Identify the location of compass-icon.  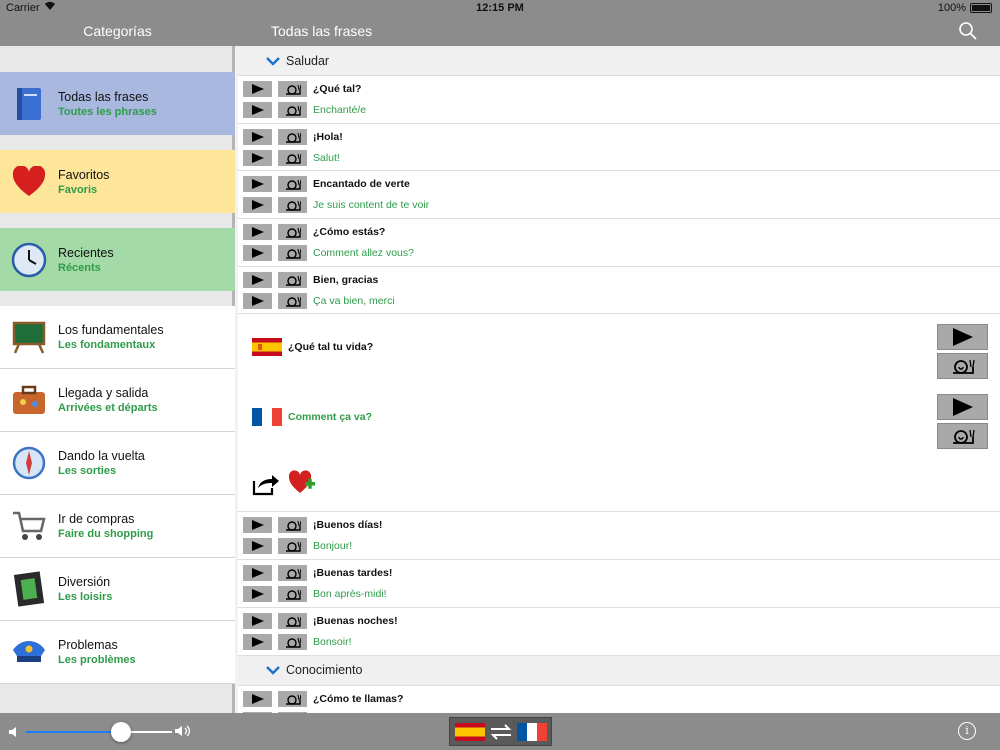
(29, 463).